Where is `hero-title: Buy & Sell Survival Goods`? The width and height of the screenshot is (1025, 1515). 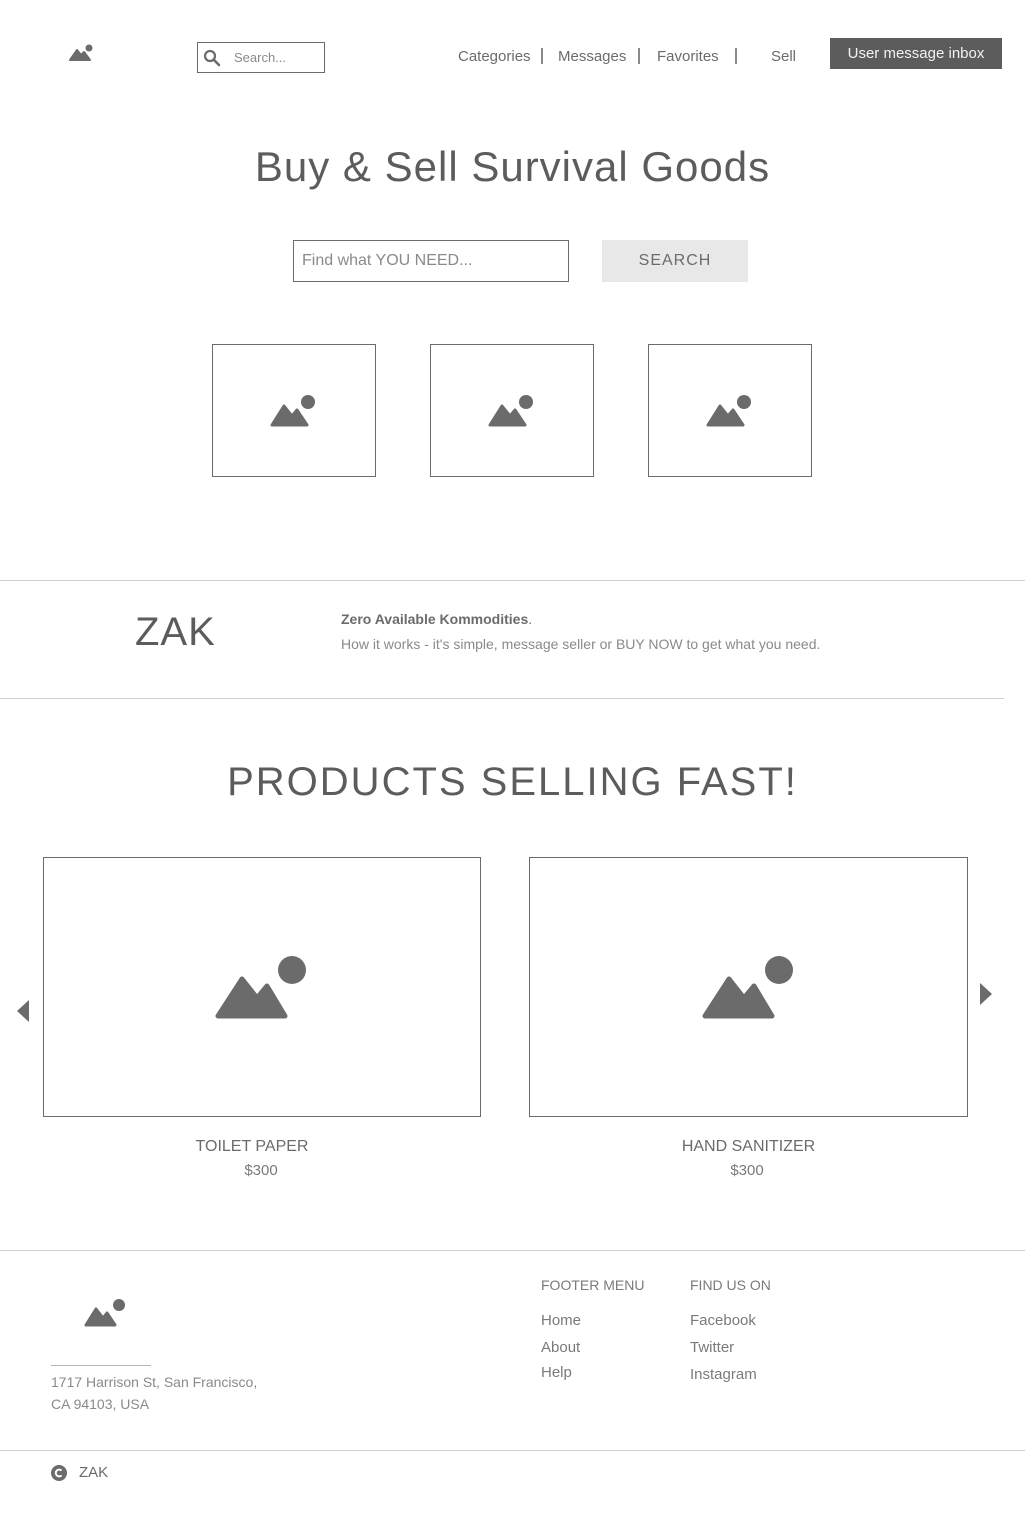
hero-title: Buy & Sell Survival Goods is located at coordinates (512, 166).